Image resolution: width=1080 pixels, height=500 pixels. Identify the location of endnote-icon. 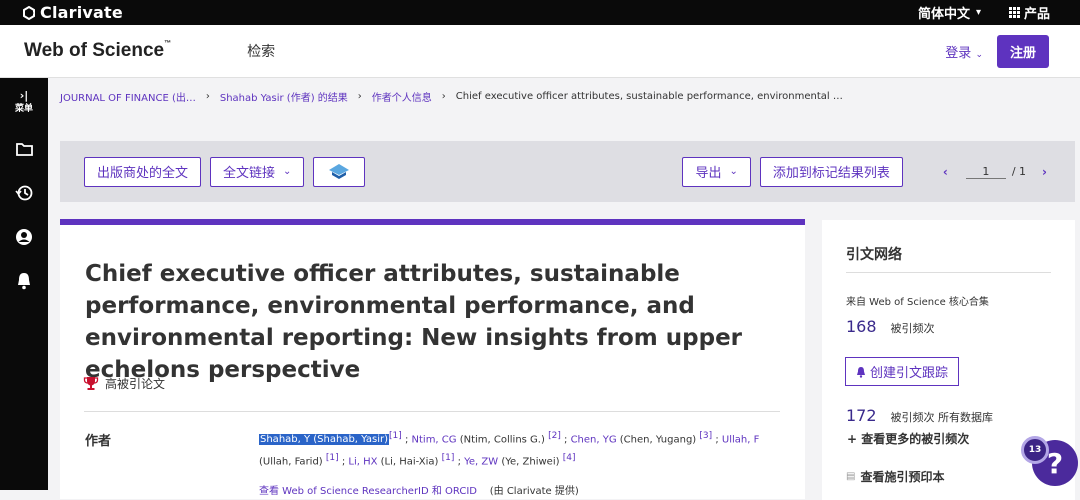
(339, 171).